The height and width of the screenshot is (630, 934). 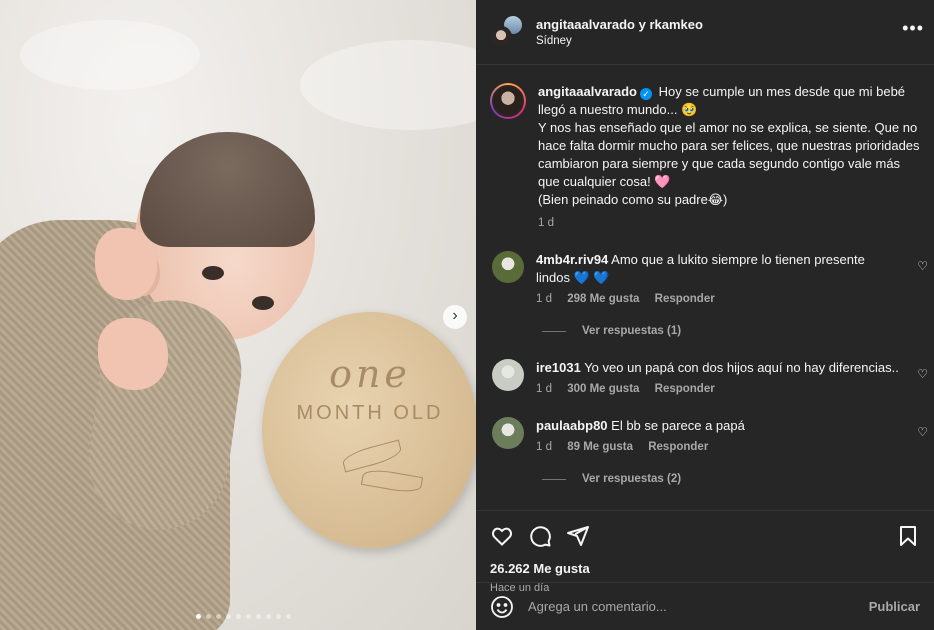 I want to click on comment-icon, so click(x=540, y=536).